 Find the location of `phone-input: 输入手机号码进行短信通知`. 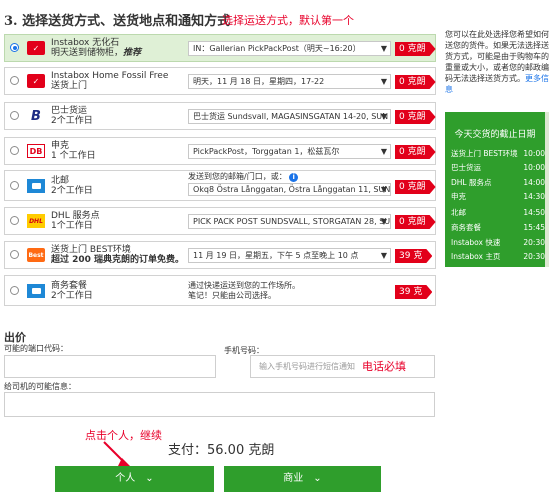

phone-input: 输入手机号码进行短信通知 is located at coordinates (342, 366).